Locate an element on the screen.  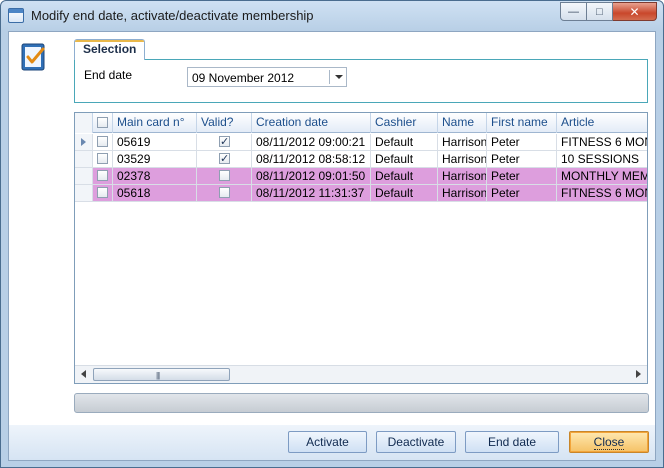
col-header-main-card: Main card n° is located at coordinates (155, 123).